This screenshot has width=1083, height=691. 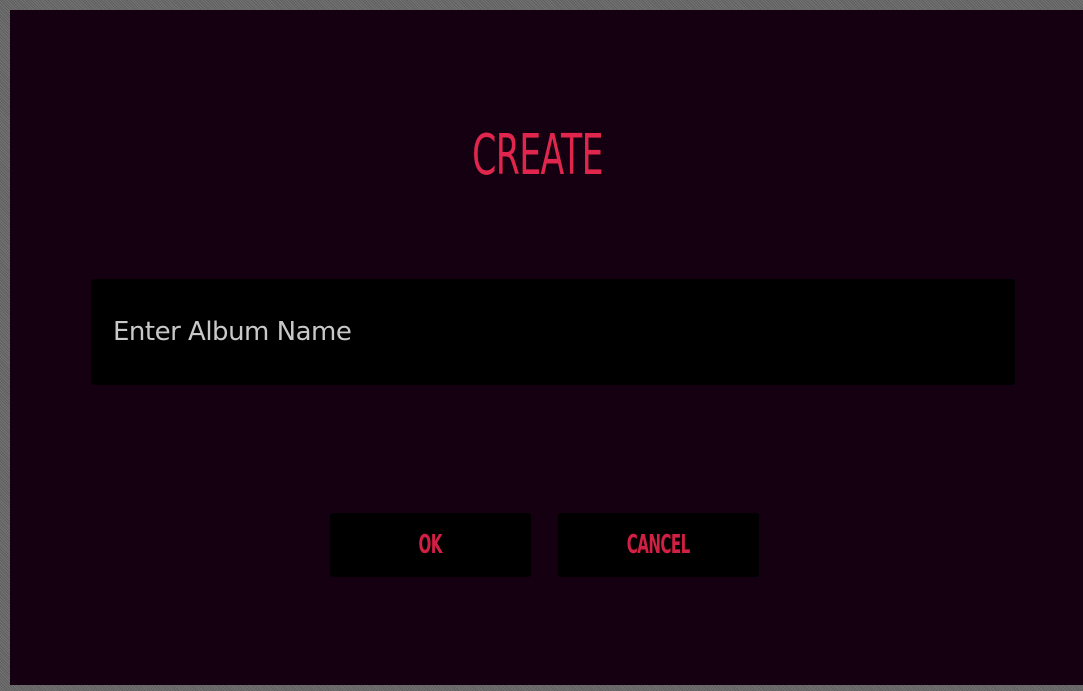 I want to click on cancel-button: CANCEL, so click(x=658, y=545).